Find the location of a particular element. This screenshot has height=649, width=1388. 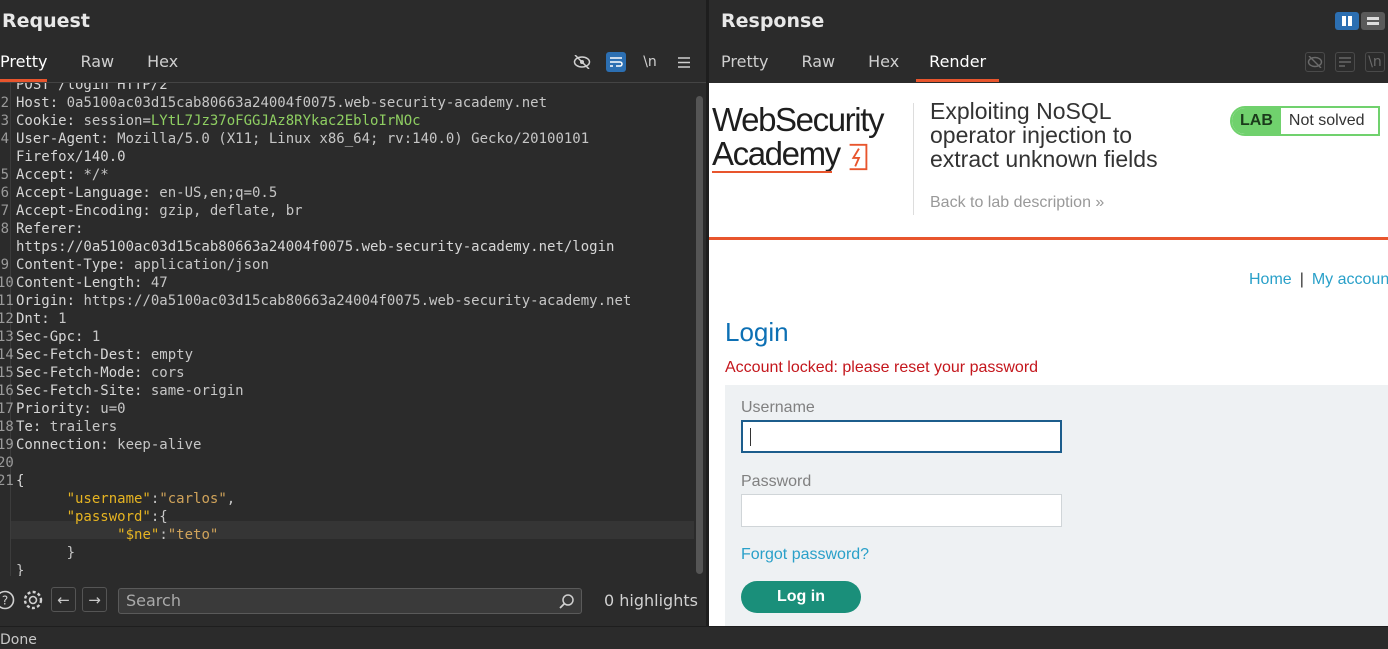

line-code: Sec-Fetch-Site: same-origin is located at coordinates (130, 391).